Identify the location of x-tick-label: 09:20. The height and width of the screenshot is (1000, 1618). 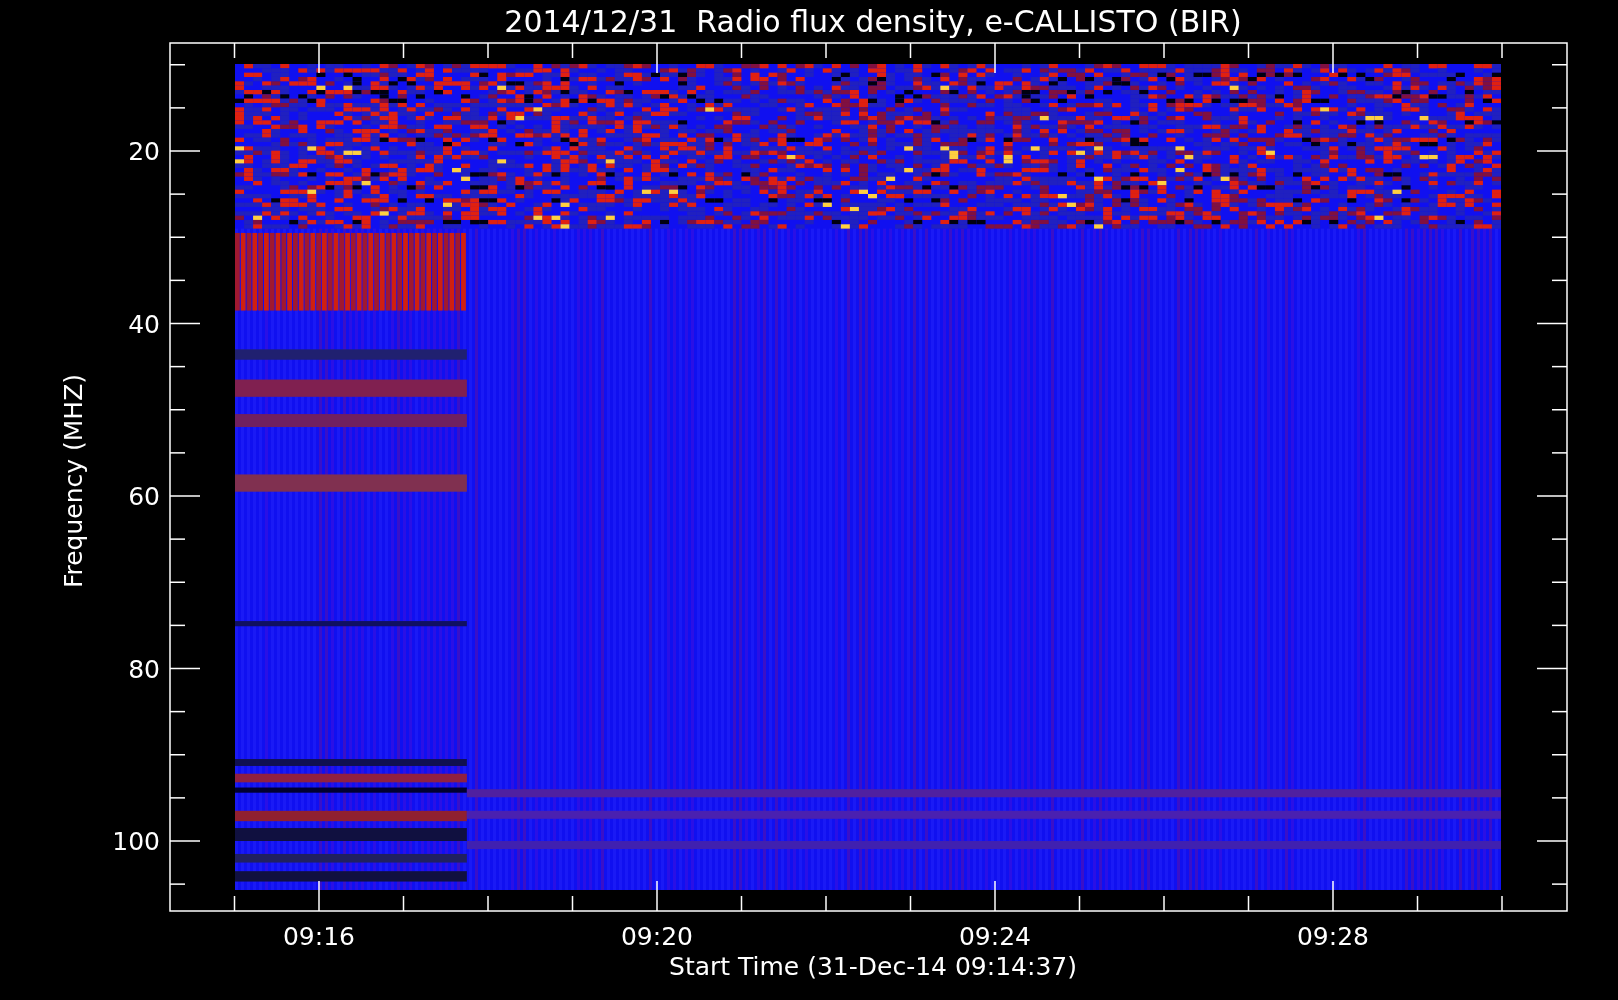
(657, 936).